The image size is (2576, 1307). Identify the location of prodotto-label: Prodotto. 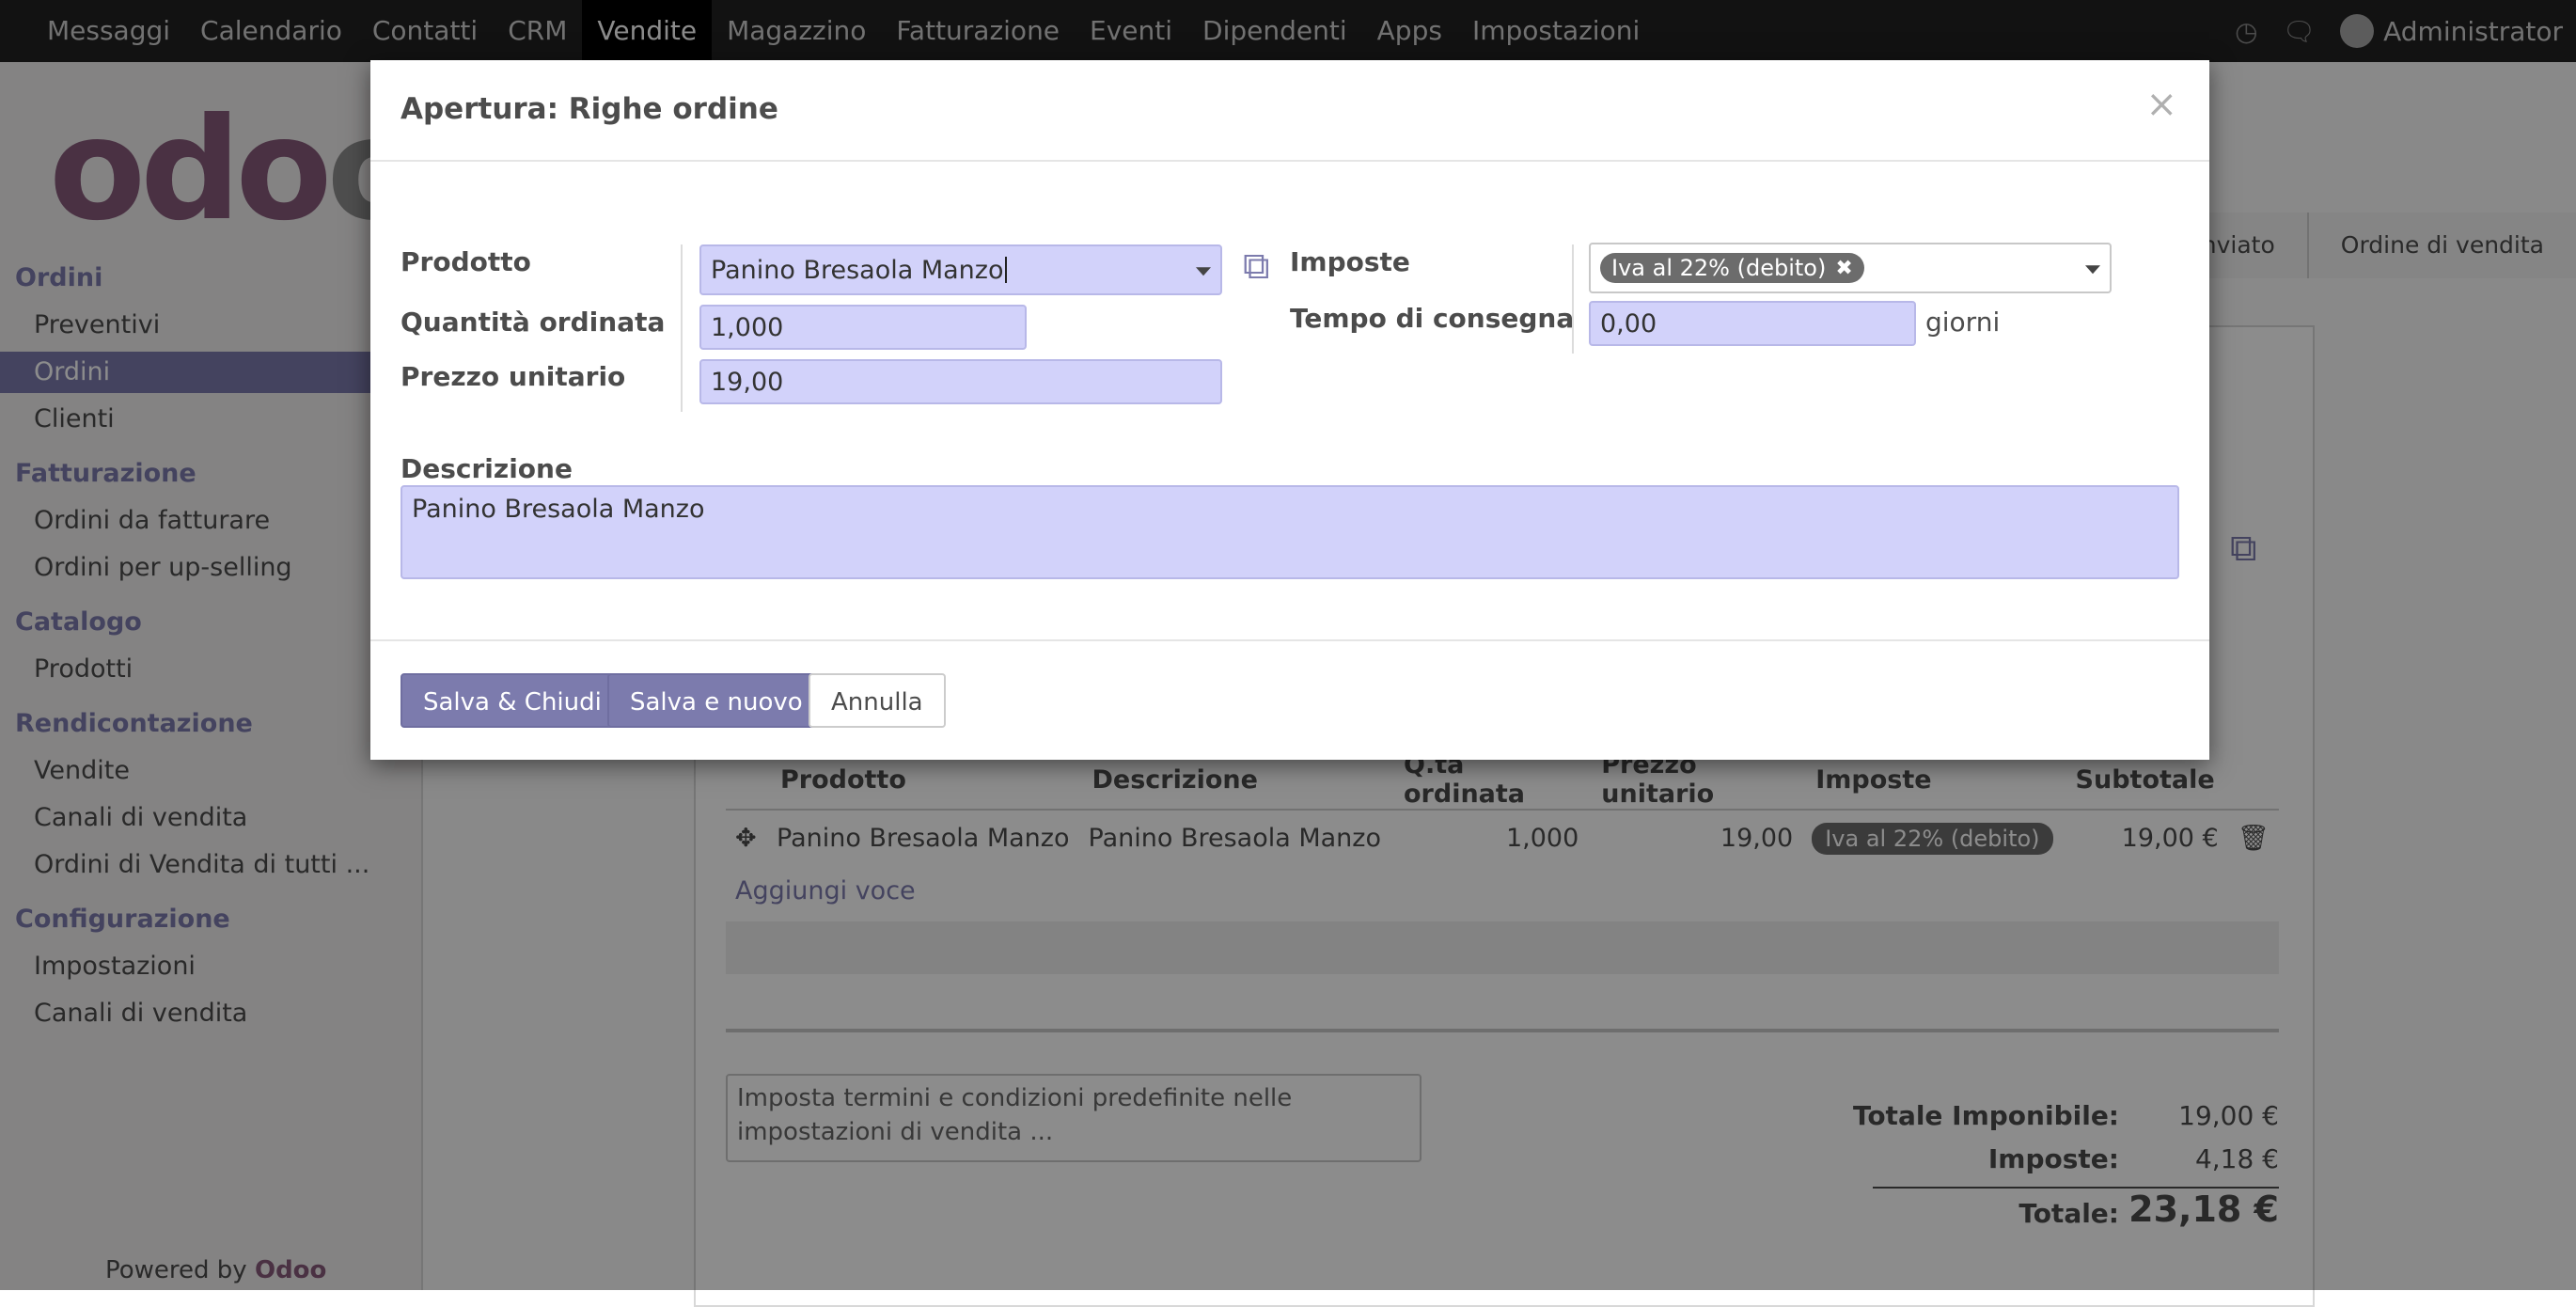
(466, 261).